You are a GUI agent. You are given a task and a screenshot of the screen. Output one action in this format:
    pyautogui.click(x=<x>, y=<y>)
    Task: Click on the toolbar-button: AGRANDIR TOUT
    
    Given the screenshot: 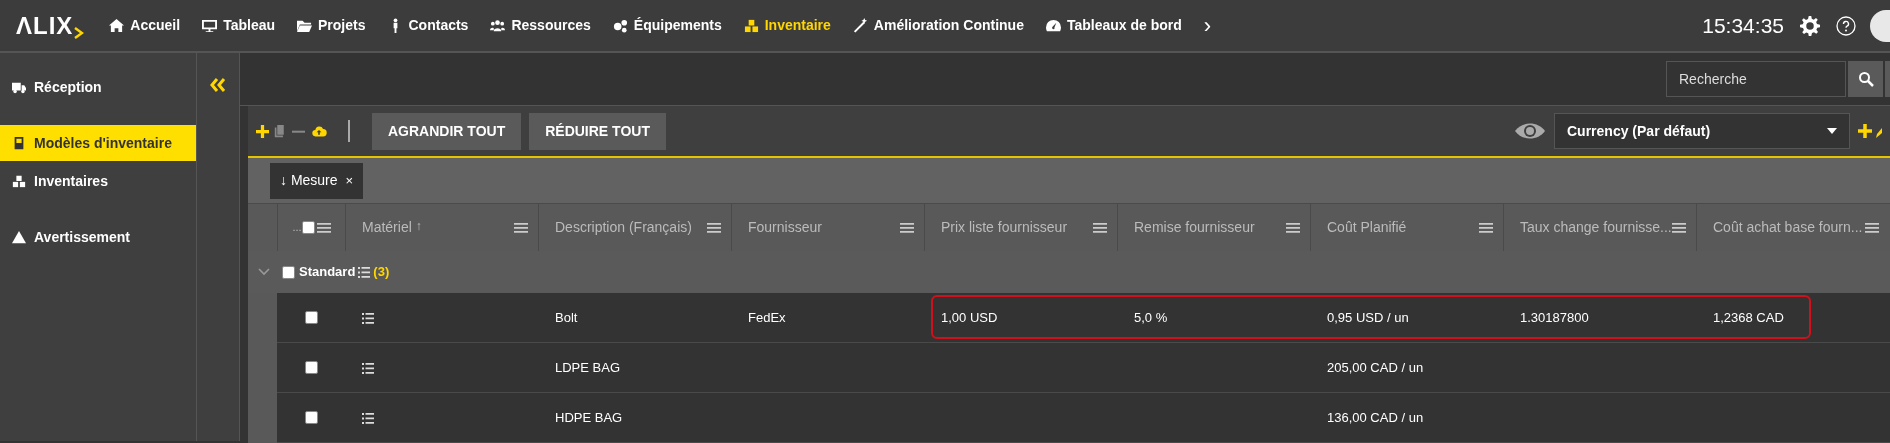 What is the action you would take?
    pyautogui.click(x=447, y=131)
    